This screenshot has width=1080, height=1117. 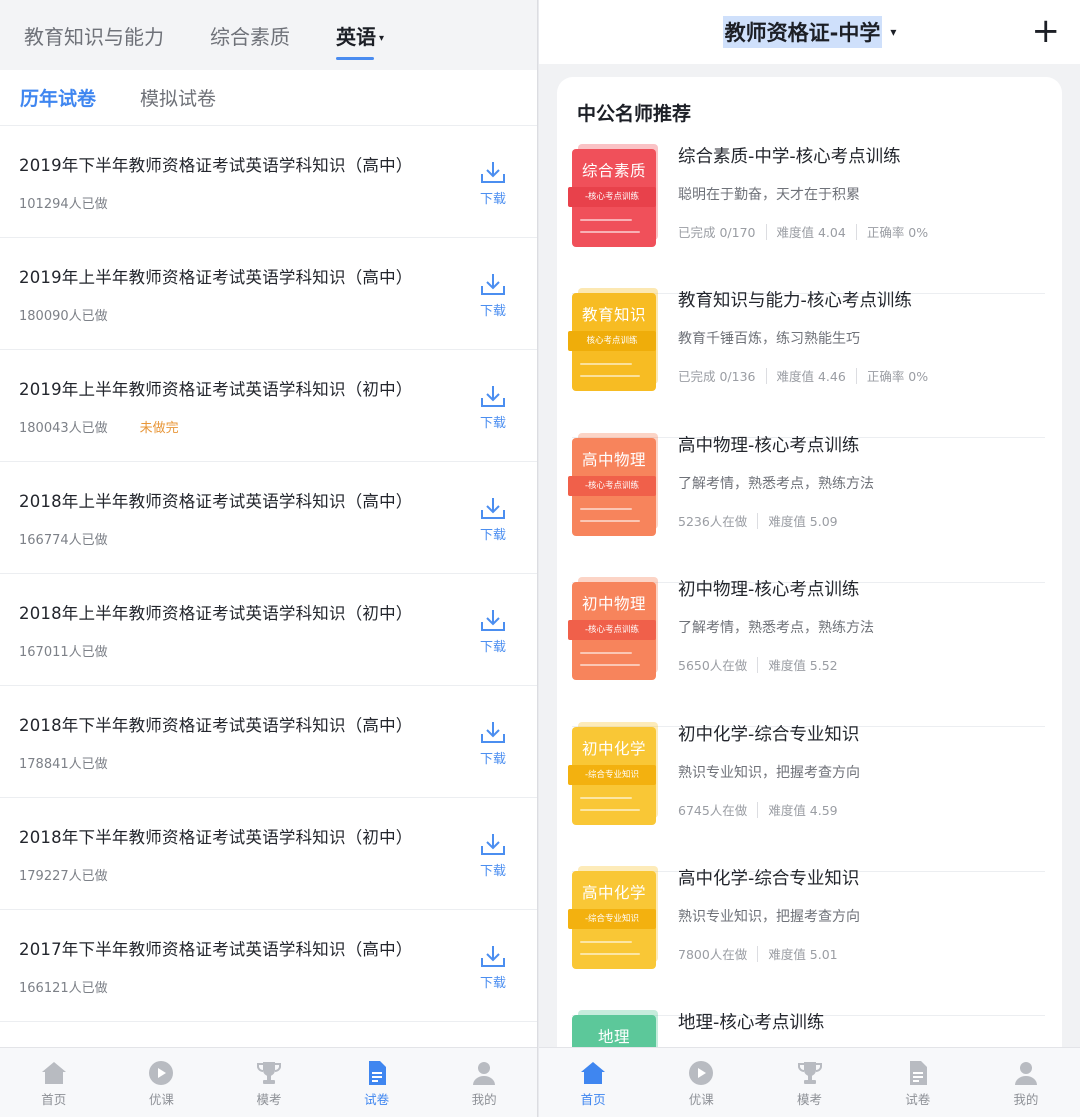 What do you see at coordinates (613, 773) in the screenshot?
I see `course-cover: 初中化学 -综合专业知识` at bounding box center [613, 773].